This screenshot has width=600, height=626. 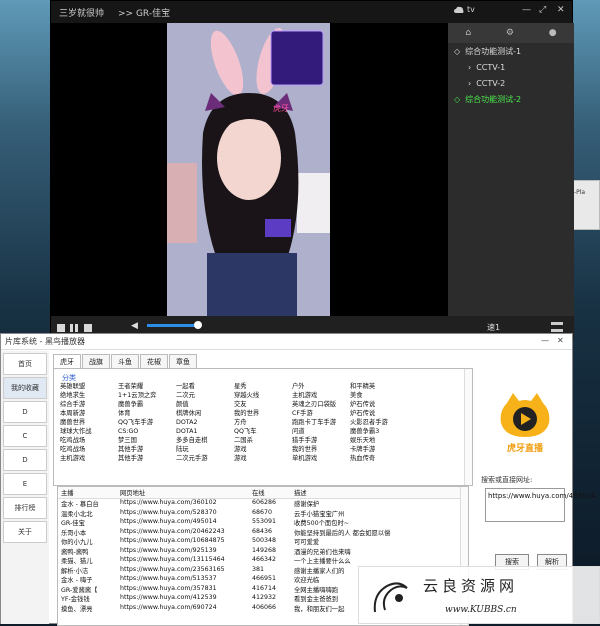 What do you see at coordinates (379, 431) in the screenshot?
I see `category-item: 魔兽争霸3` at bounding box center [379, 431].